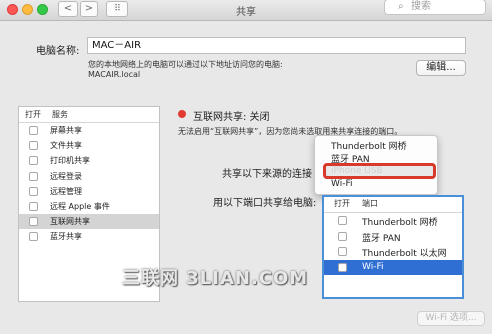 The width and height of the screenshot is (492, 334). Describe the element at coordinates (393, 267) in the screenshot. I see `port-row-wifi: Wi-Fi` at that location.